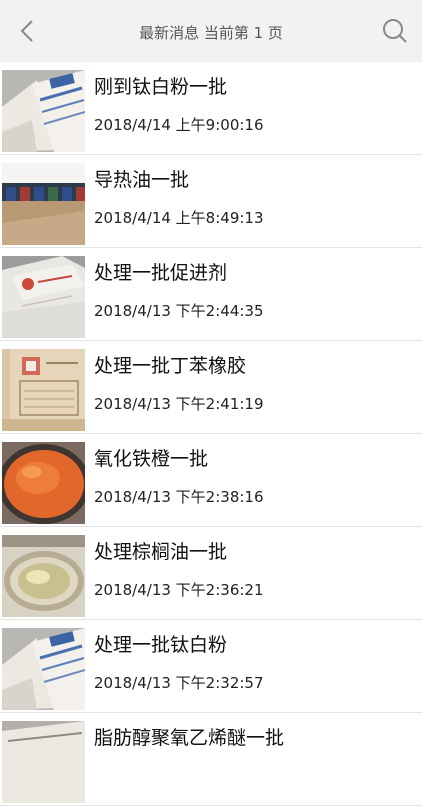  Describe the element at coordinates (211, 480) in the screenshot. I see `list-item: 氧化铁橙一批 2018/4/13 下午2:38:16` at that location.